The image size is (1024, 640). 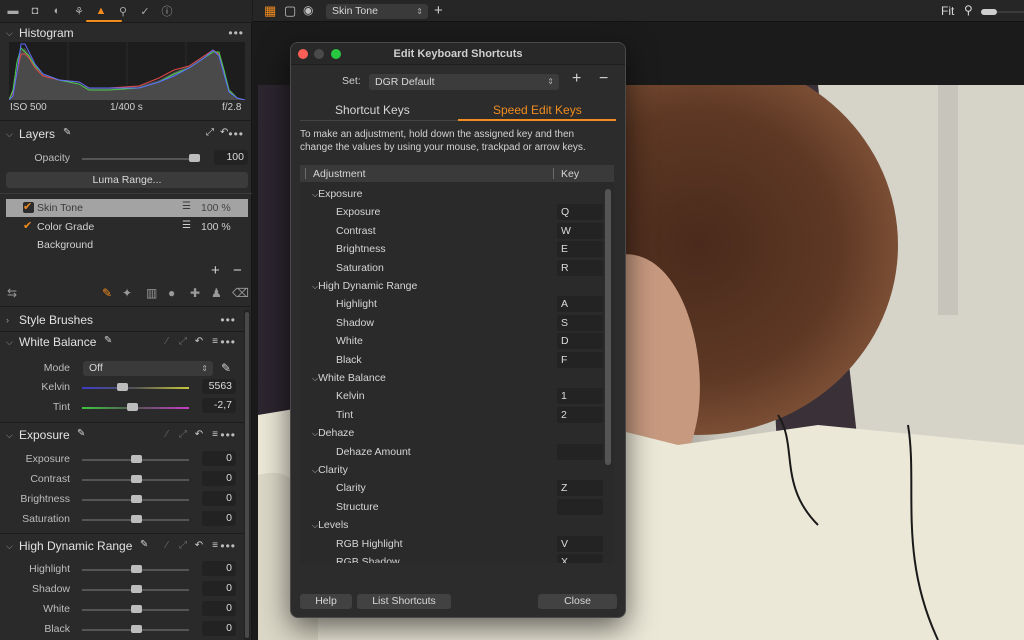 I want to click on key-field: 2, so click(x=580, y=414).